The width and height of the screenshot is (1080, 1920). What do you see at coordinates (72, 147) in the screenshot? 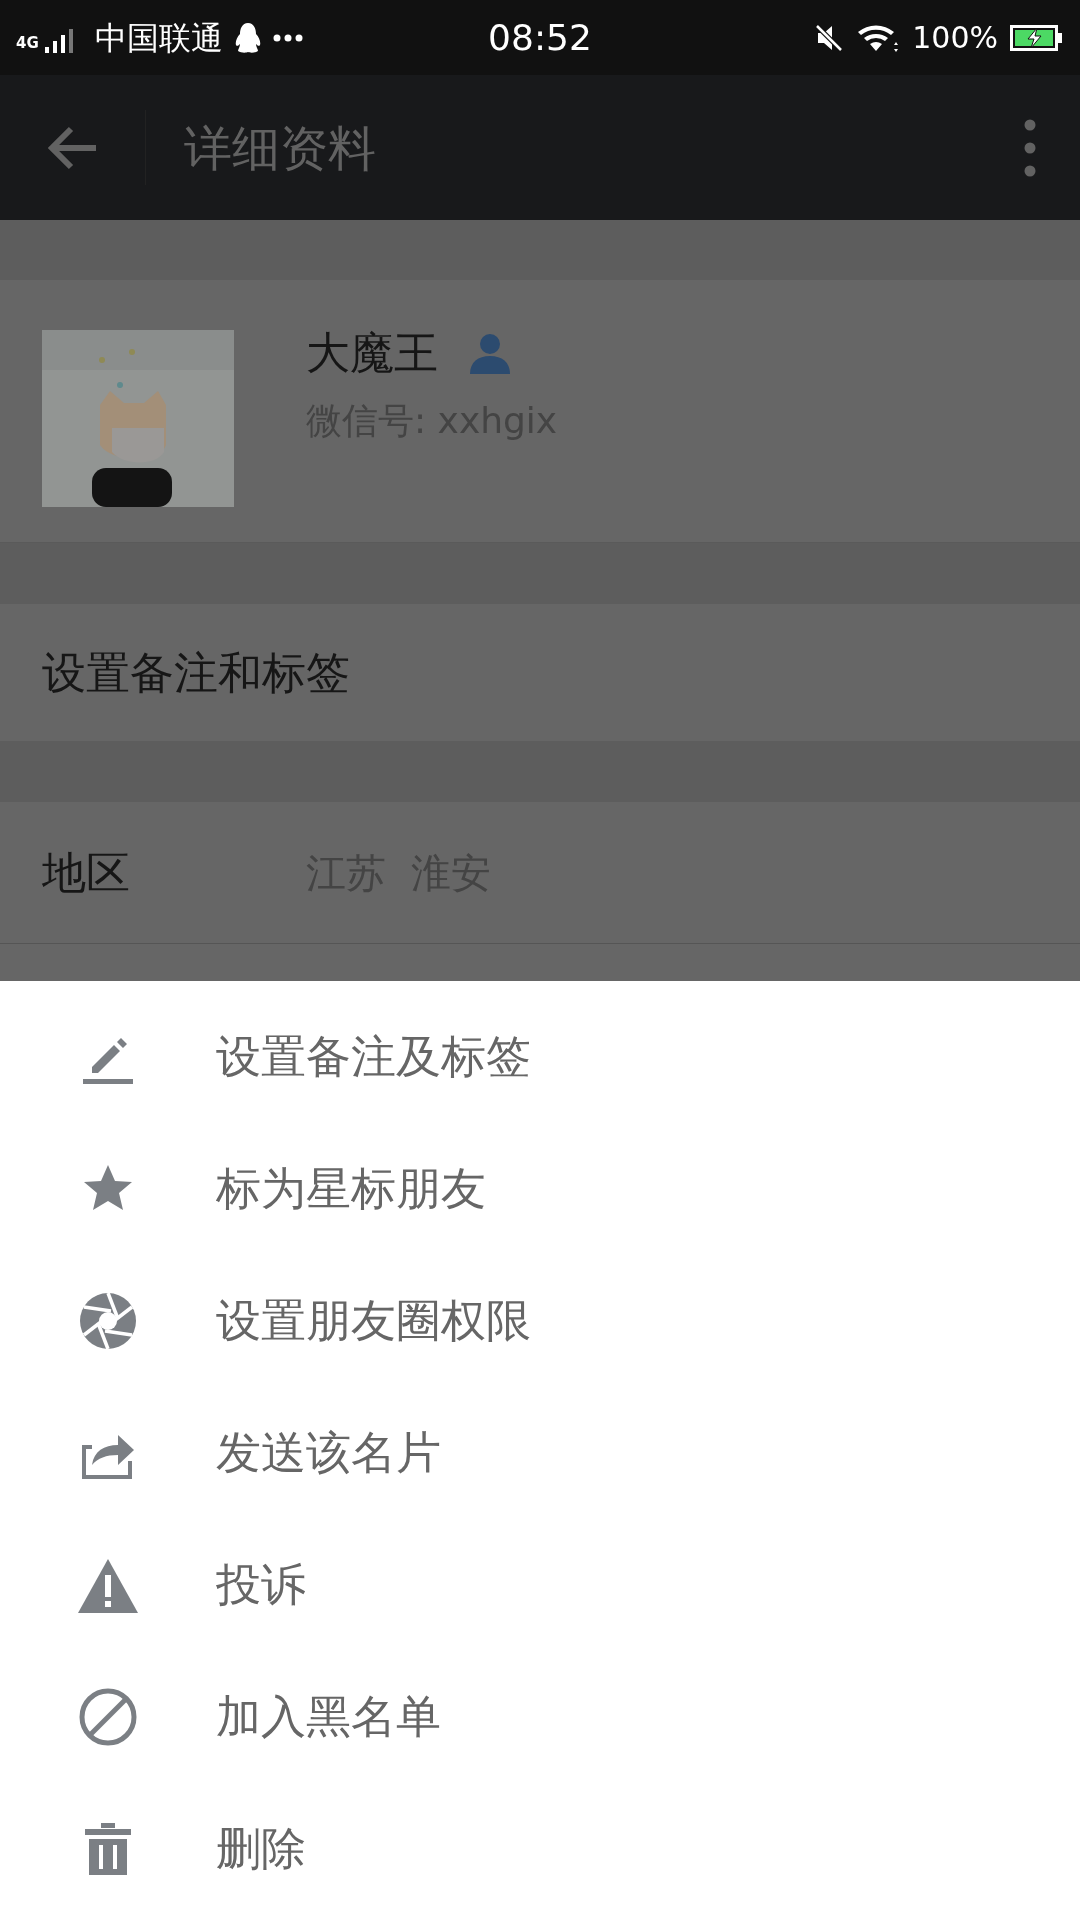
I see `back-arrow-icon` at bounding box center [72, 147].